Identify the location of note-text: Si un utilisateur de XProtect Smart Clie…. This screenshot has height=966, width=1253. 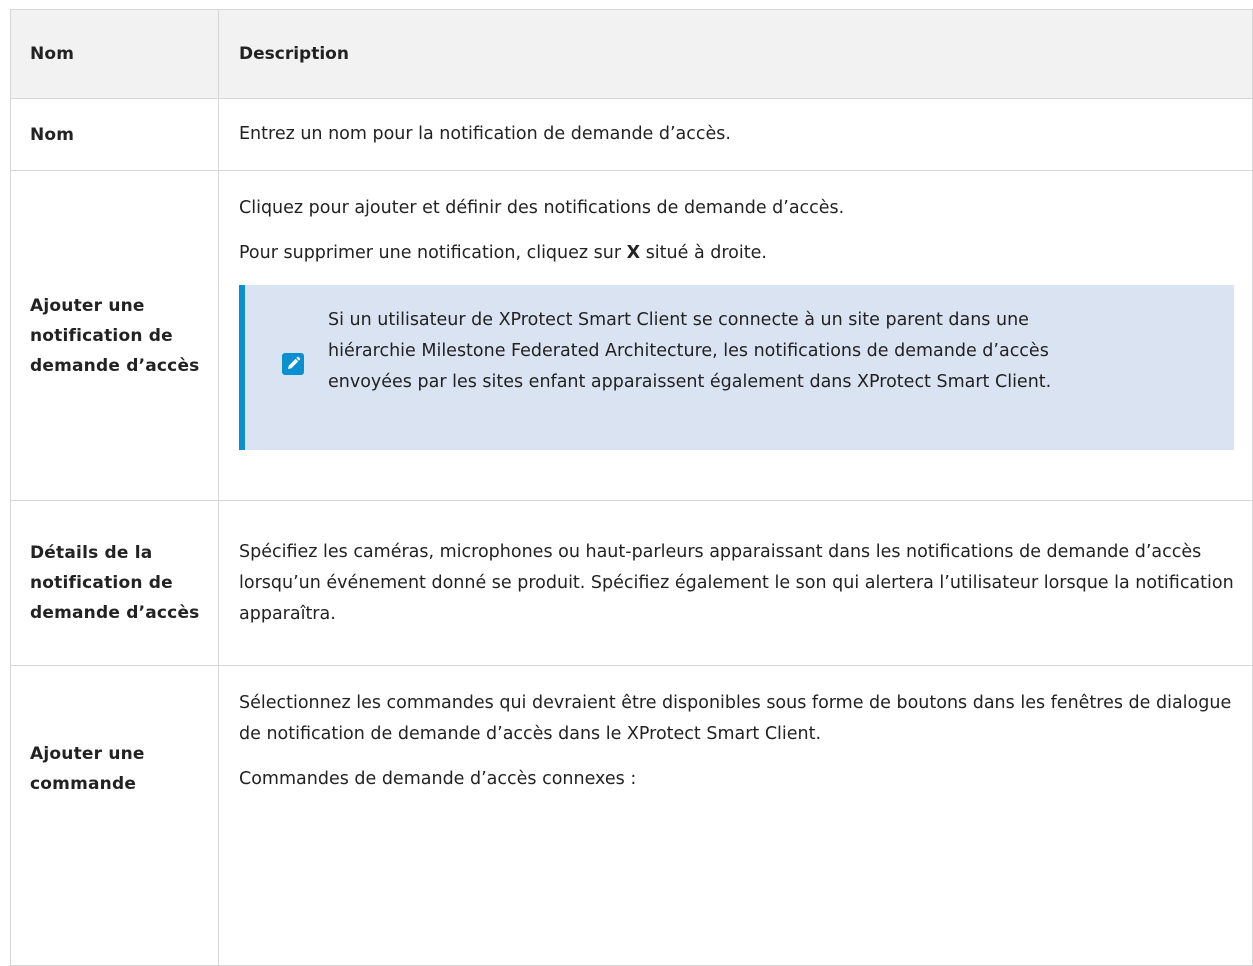
(690, 351).